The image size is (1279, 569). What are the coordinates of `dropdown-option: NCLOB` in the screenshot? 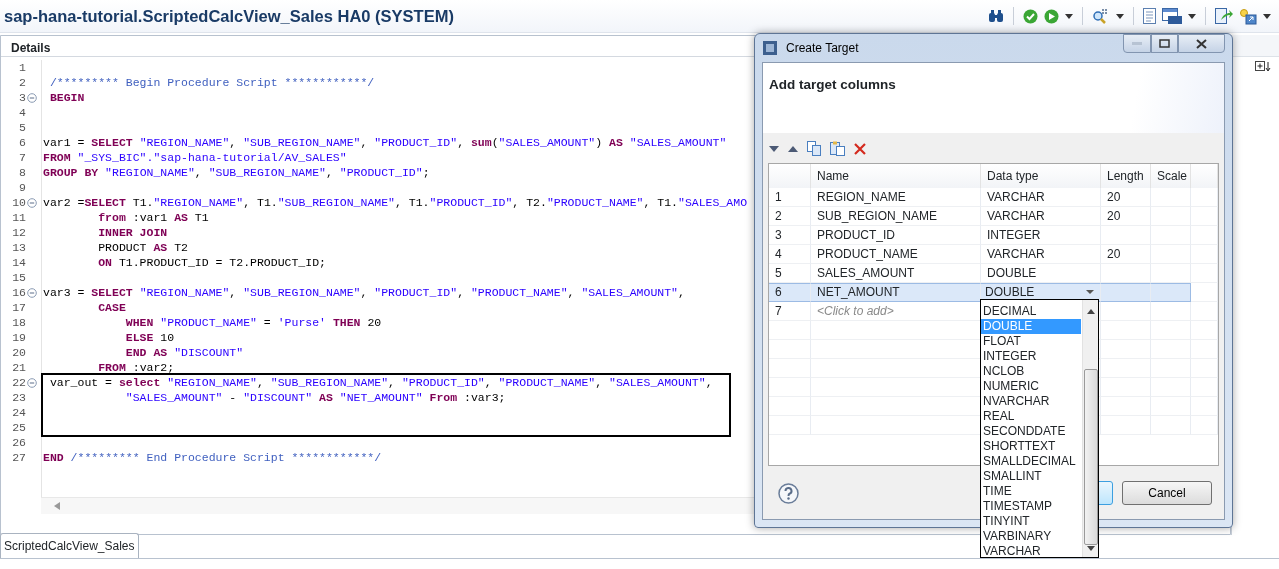 It's located at (1031, 371).